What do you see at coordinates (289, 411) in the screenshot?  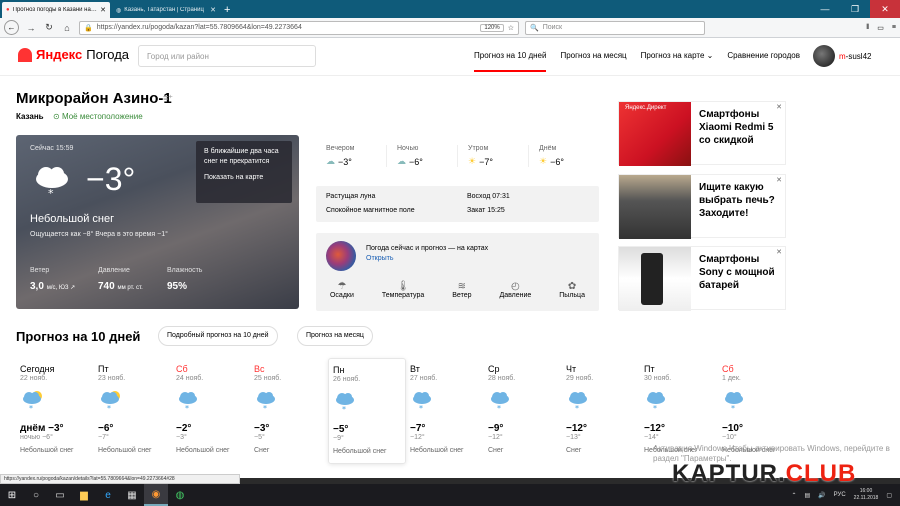 I see `forecast-day: Вс 25 нояб. * −3° −5° Снег` at bounding box center [289, 411].